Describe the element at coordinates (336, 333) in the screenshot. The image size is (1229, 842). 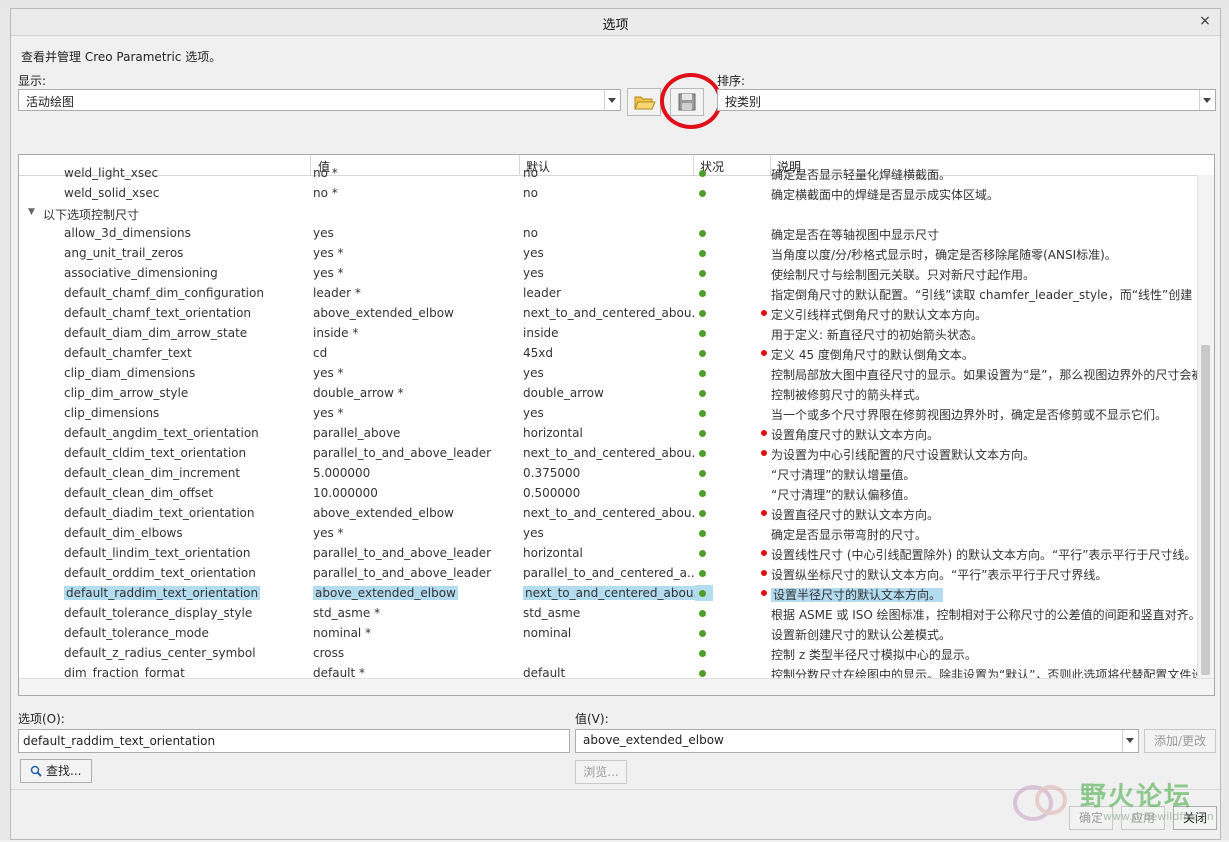
I see `option-value-cell: inside *` at that location.